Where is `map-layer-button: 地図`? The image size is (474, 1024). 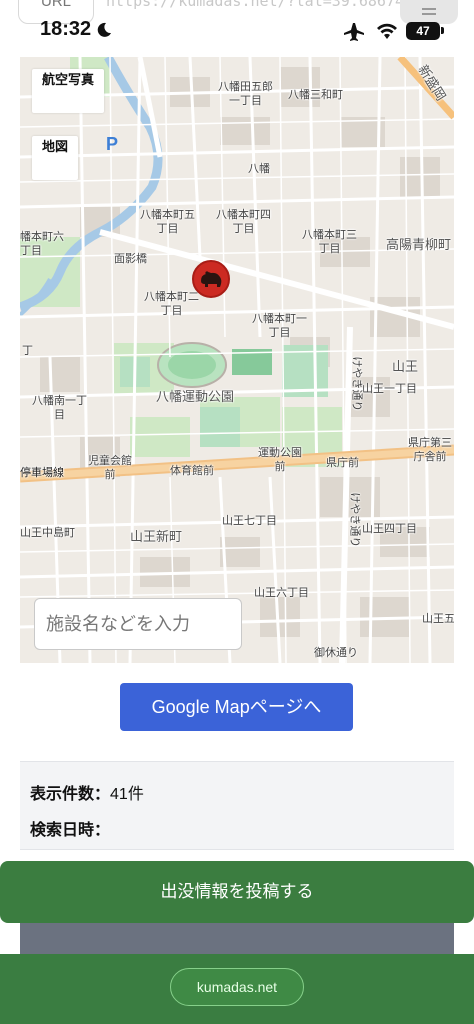
map-layer-button: 地図 is located at coordinates (55, 158).